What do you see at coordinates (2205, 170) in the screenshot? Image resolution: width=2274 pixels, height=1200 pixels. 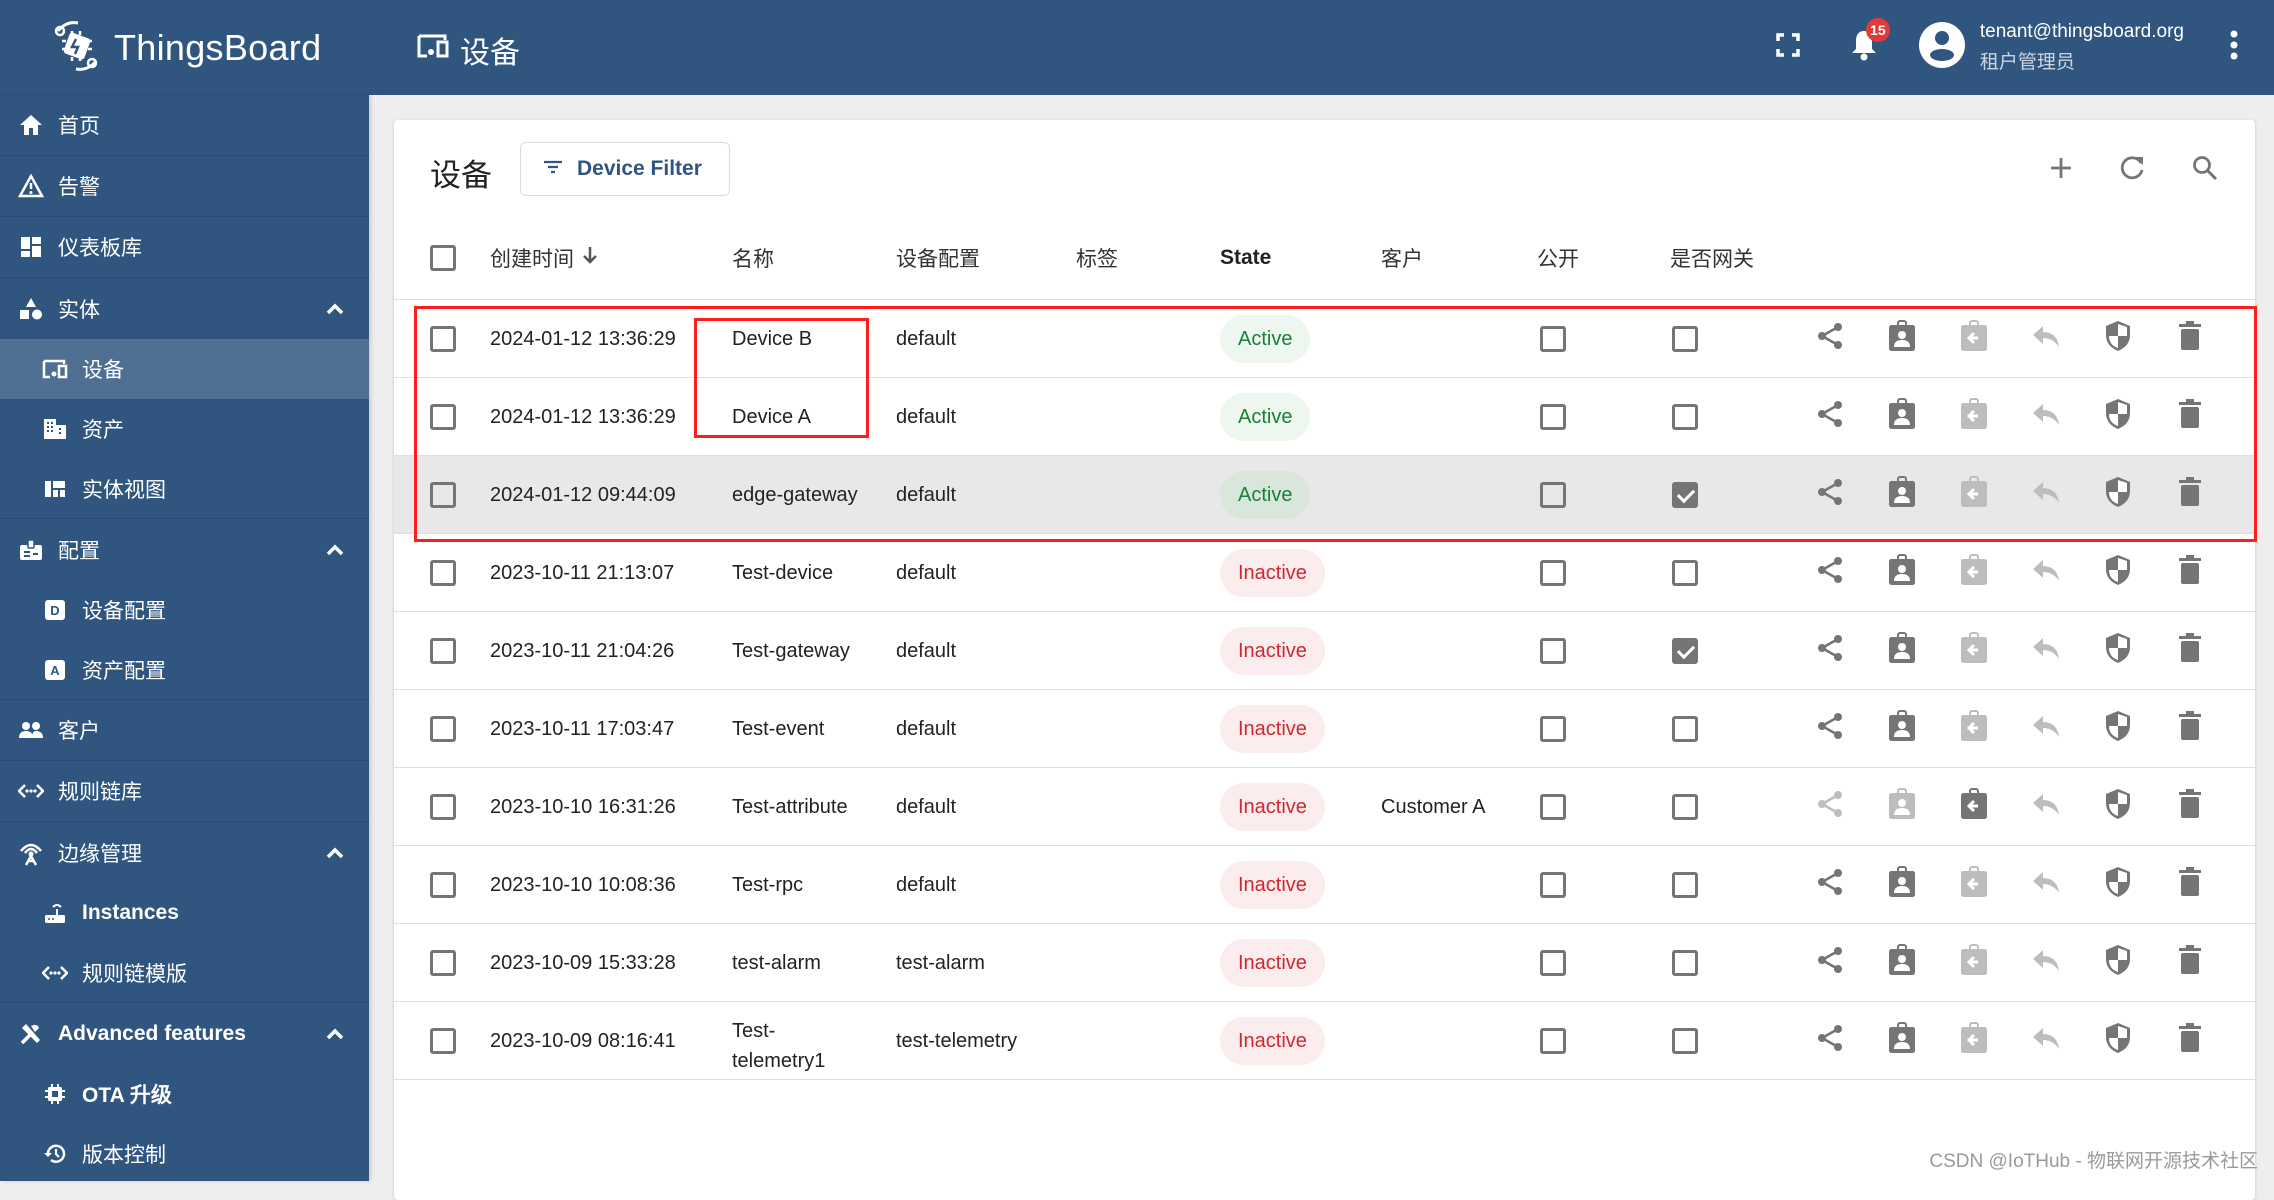 I see `search-button` at bounding box center [2205, 170].